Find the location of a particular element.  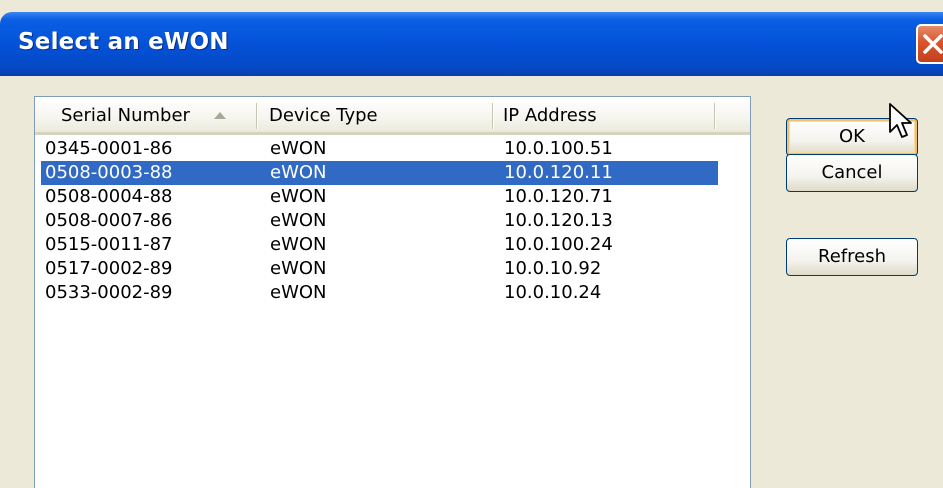

table-row: 0345-0001-86 eWON 10.0.100.51 is located at coordinates (379, 149).